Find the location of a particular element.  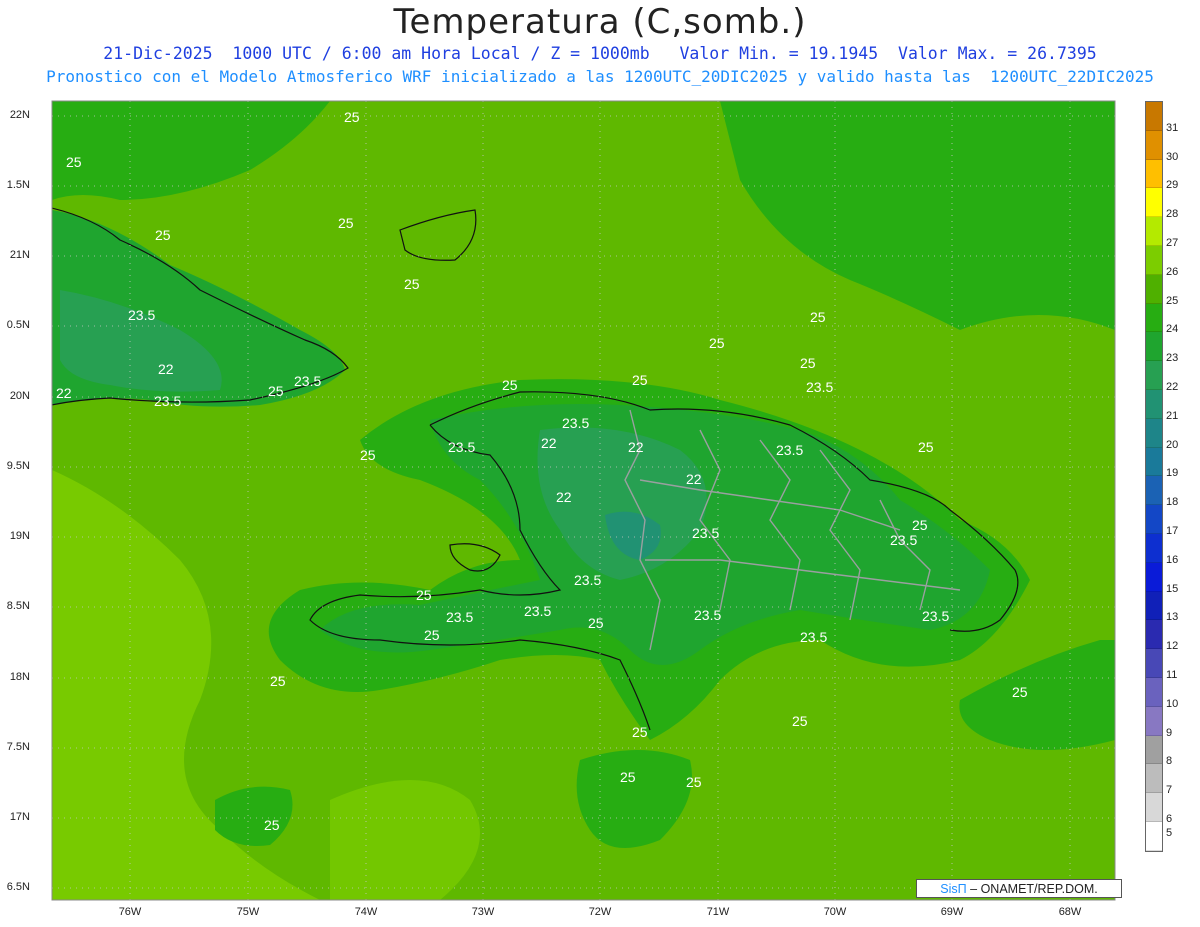

warm-area-s is located at coordinates (405, 840).